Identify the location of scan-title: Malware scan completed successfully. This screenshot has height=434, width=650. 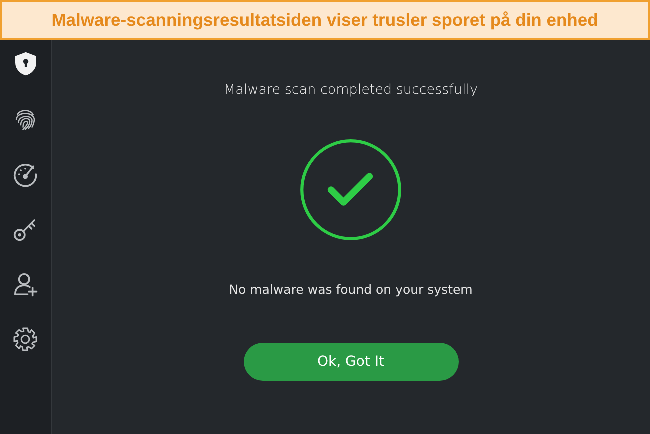
(351, 90).